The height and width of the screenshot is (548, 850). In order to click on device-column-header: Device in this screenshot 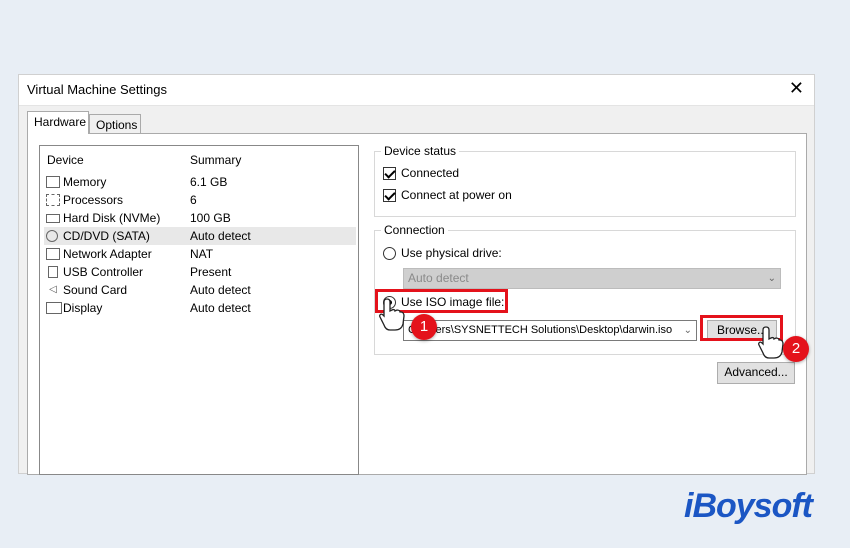, I will do `click(65, 160)`.